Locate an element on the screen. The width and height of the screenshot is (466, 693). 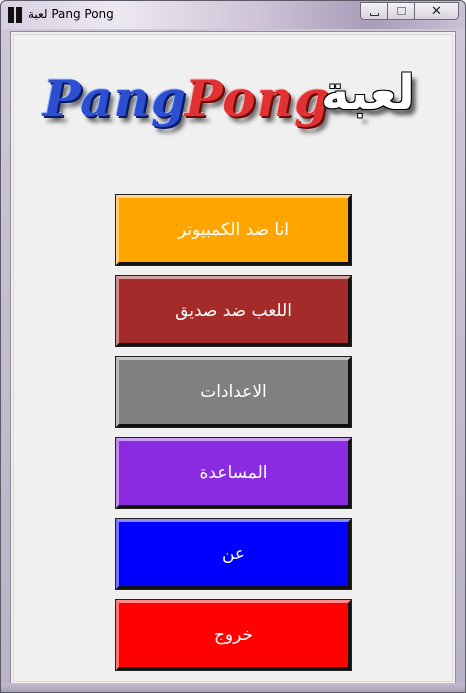
minimize-button is located at coordinates (373, 11).